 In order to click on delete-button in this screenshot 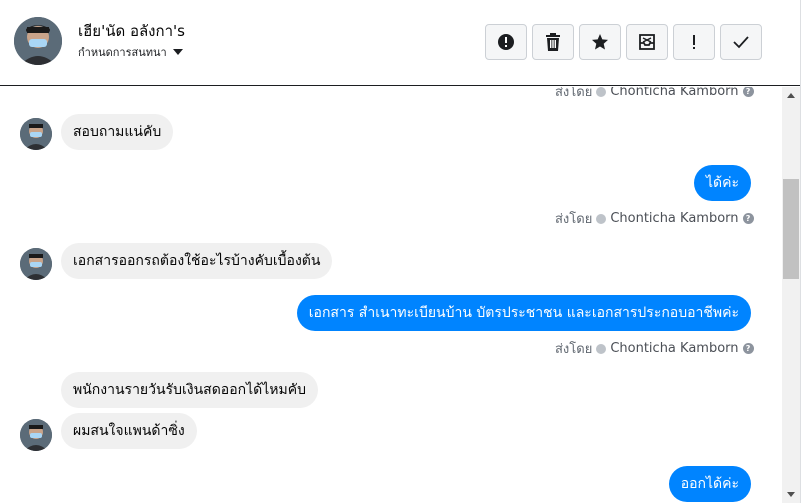, I will do `click(553, 42)`.